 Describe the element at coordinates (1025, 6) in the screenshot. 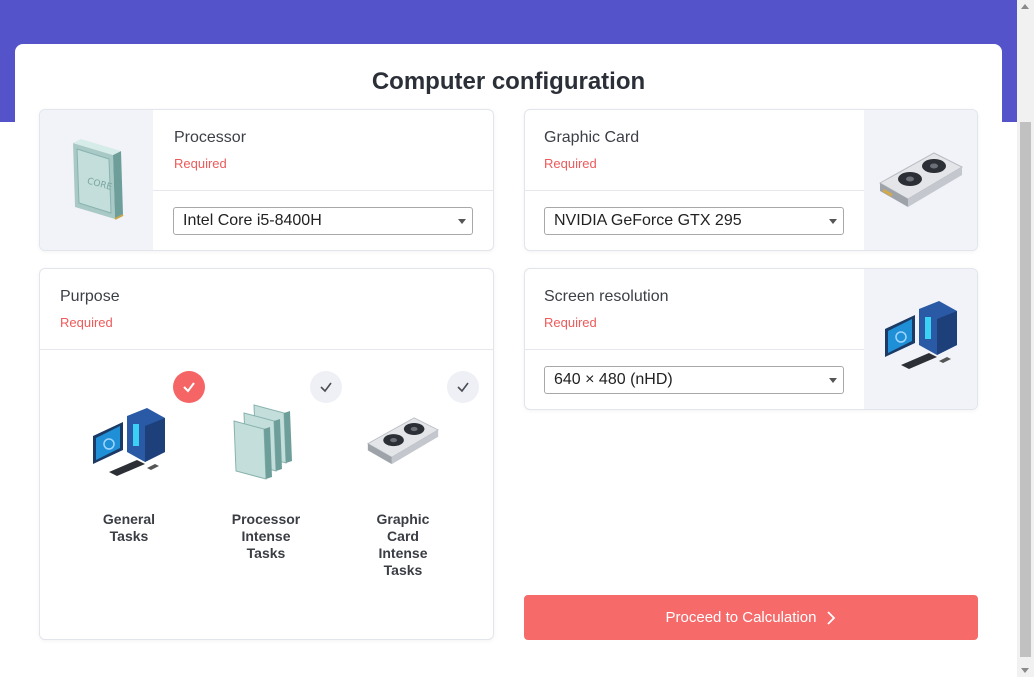

I see `scroll-up-arrow-icon` at that location.